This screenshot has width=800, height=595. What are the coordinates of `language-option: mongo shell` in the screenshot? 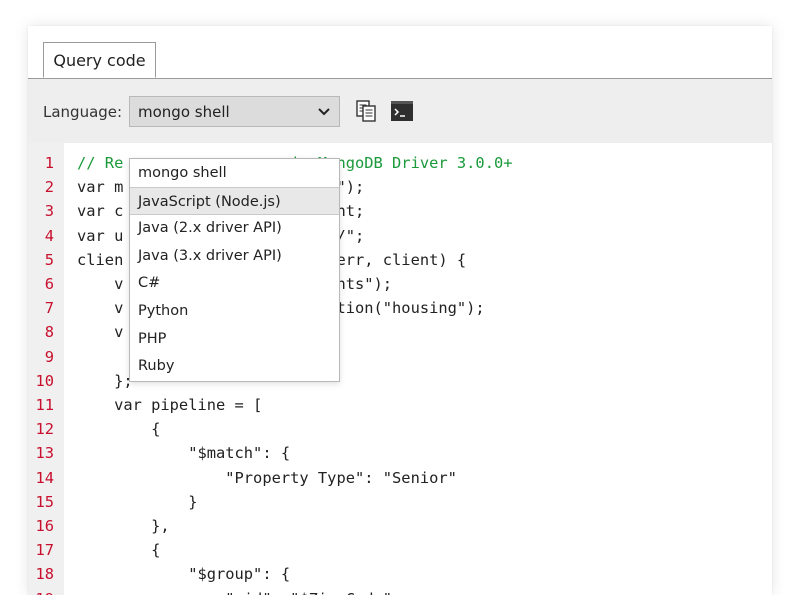 It's located at (234, 173).